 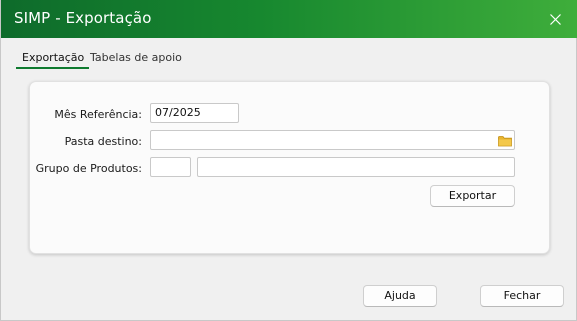 What do you see at coordinates (400, 296) in the screenshot?
I see `ajuda-button: Ajuda` at bounding box center [400, 296].